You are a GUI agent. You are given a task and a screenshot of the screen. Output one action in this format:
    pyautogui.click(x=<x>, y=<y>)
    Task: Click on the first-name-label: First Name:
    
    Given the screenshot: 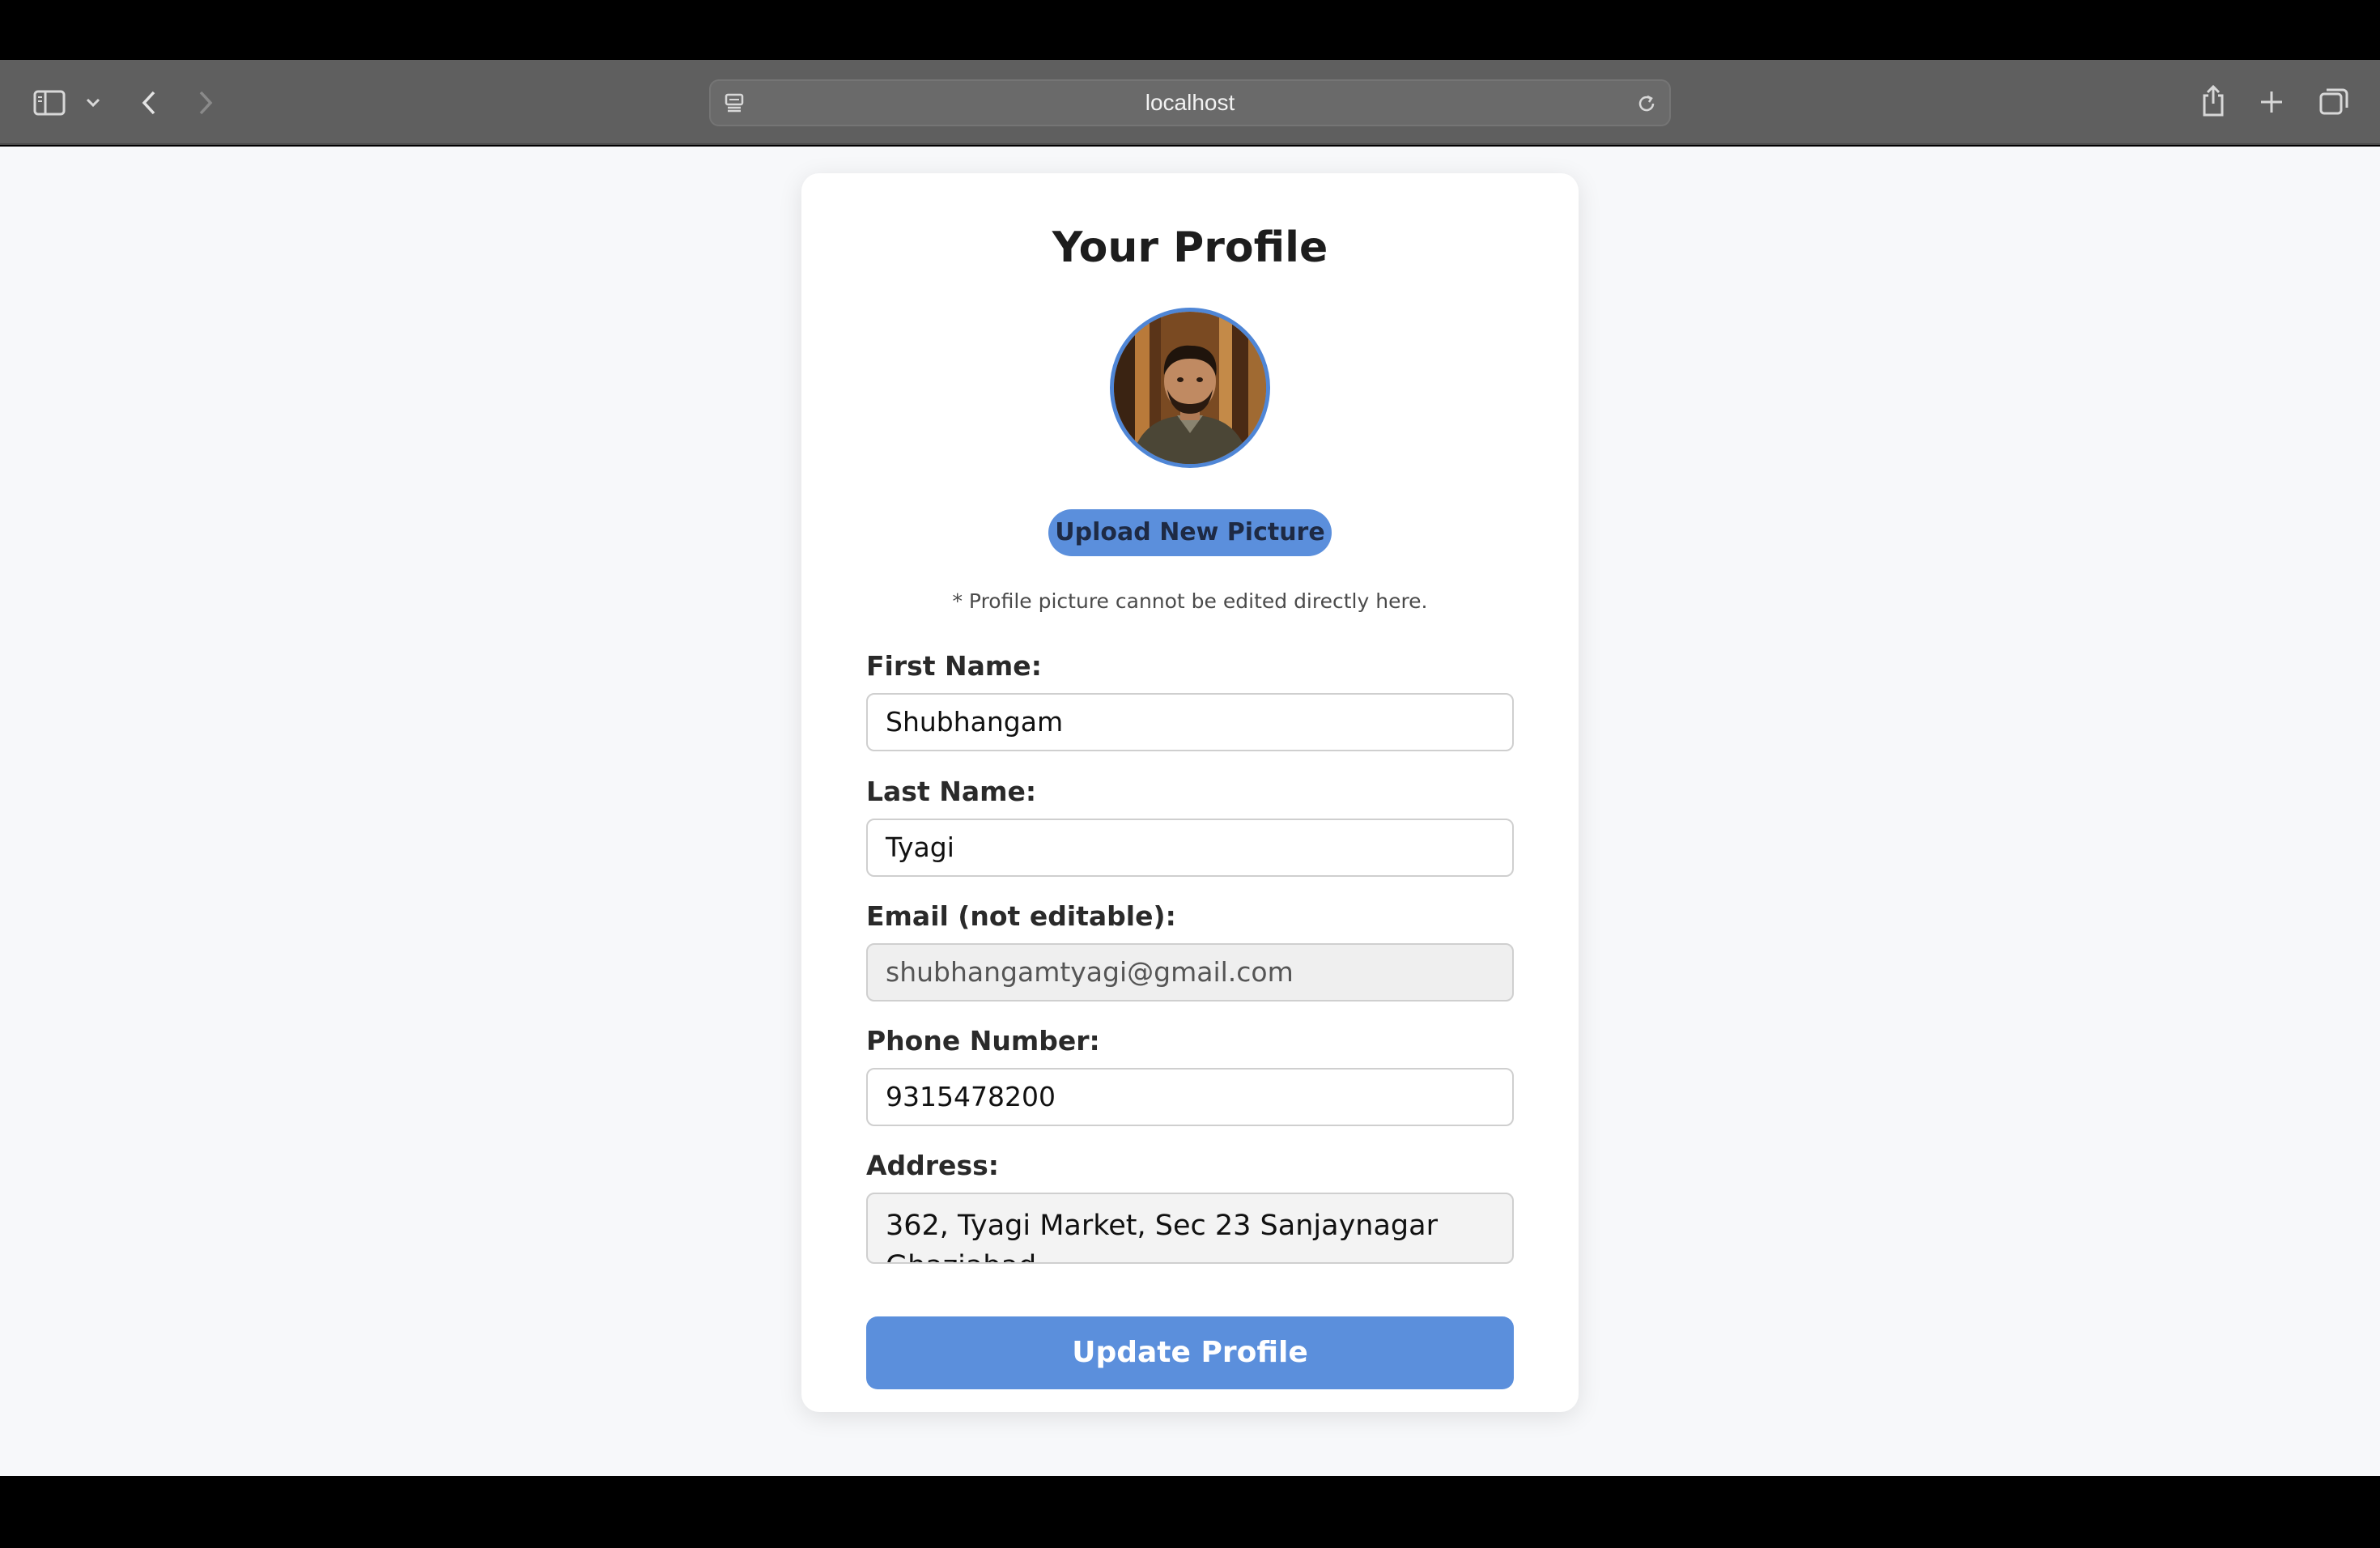 What is the action you would take?
    pyautogui.click(x=954, y=666)
    